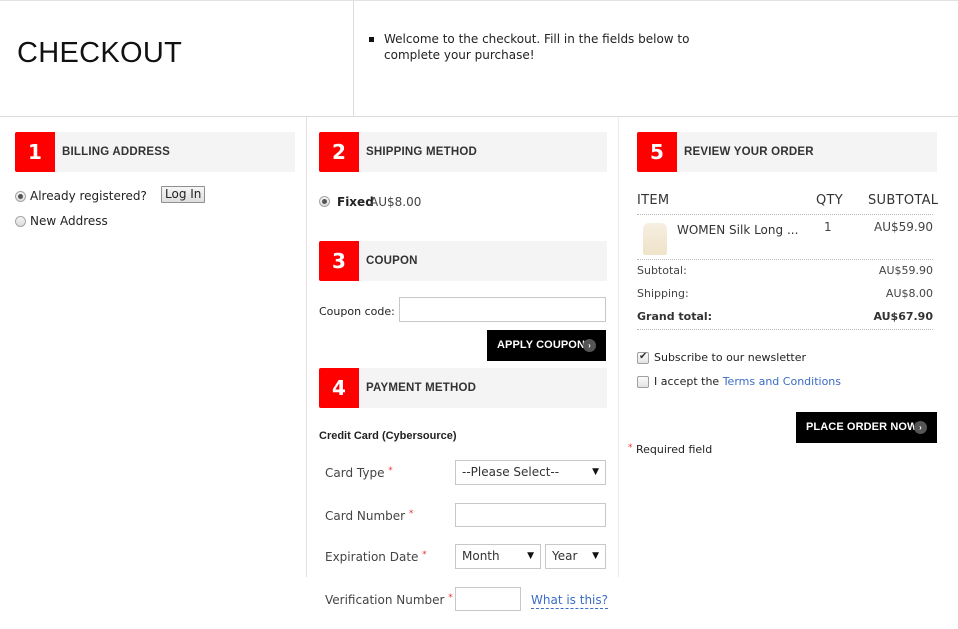  I want to click on billing-section-header: 1 BILLING ADDRESS, so click(155, 152).